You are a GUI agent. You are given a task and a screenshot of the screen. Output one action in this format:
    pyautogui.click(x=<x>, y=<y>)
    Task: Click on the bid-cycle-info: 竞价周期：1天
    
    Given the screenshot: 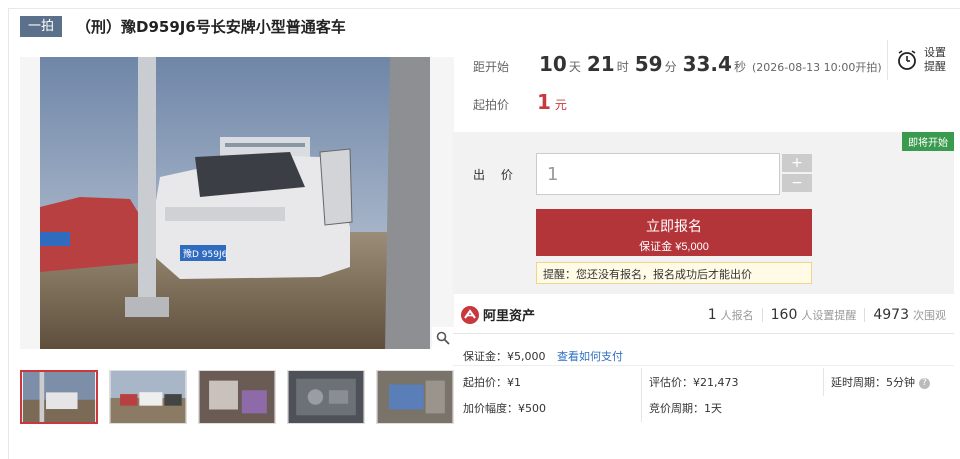 What is the action you would take?
    pyautogui.click(x=685, y=408)
    